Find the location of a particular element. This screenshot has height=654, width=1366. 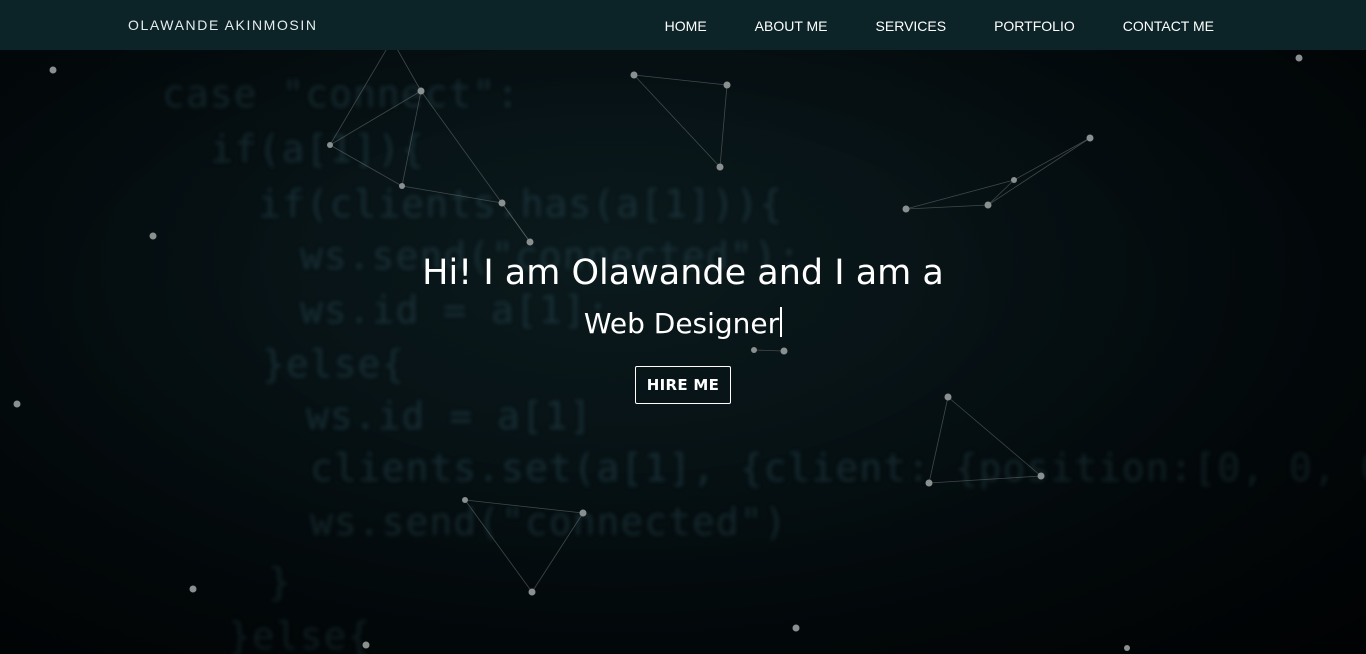

nav-item-about: ABOUT ME is located at coordinates (791, 25).